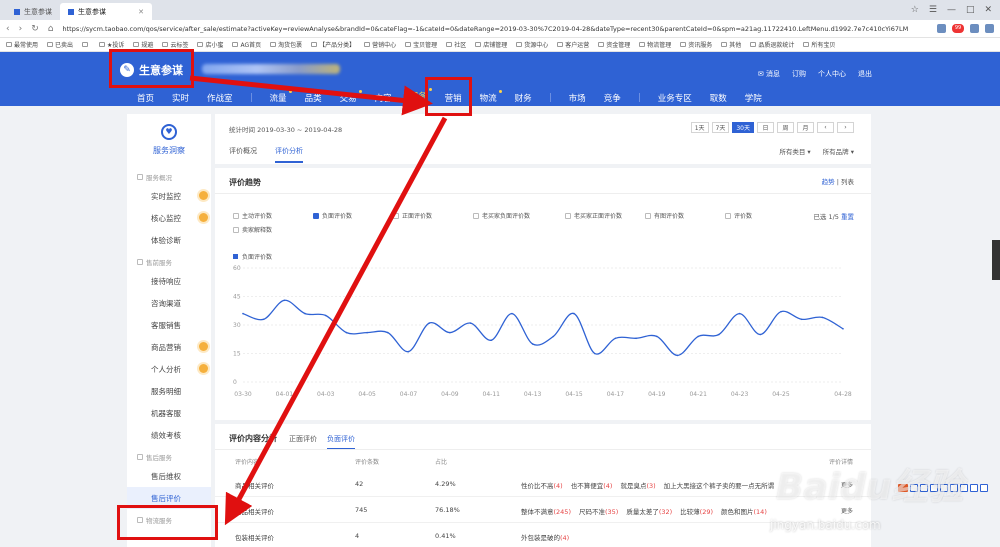 The height and width of the screenshot is (547, 1000). I want to click on category-select: 所有类目 ▾, so click(794, 151).